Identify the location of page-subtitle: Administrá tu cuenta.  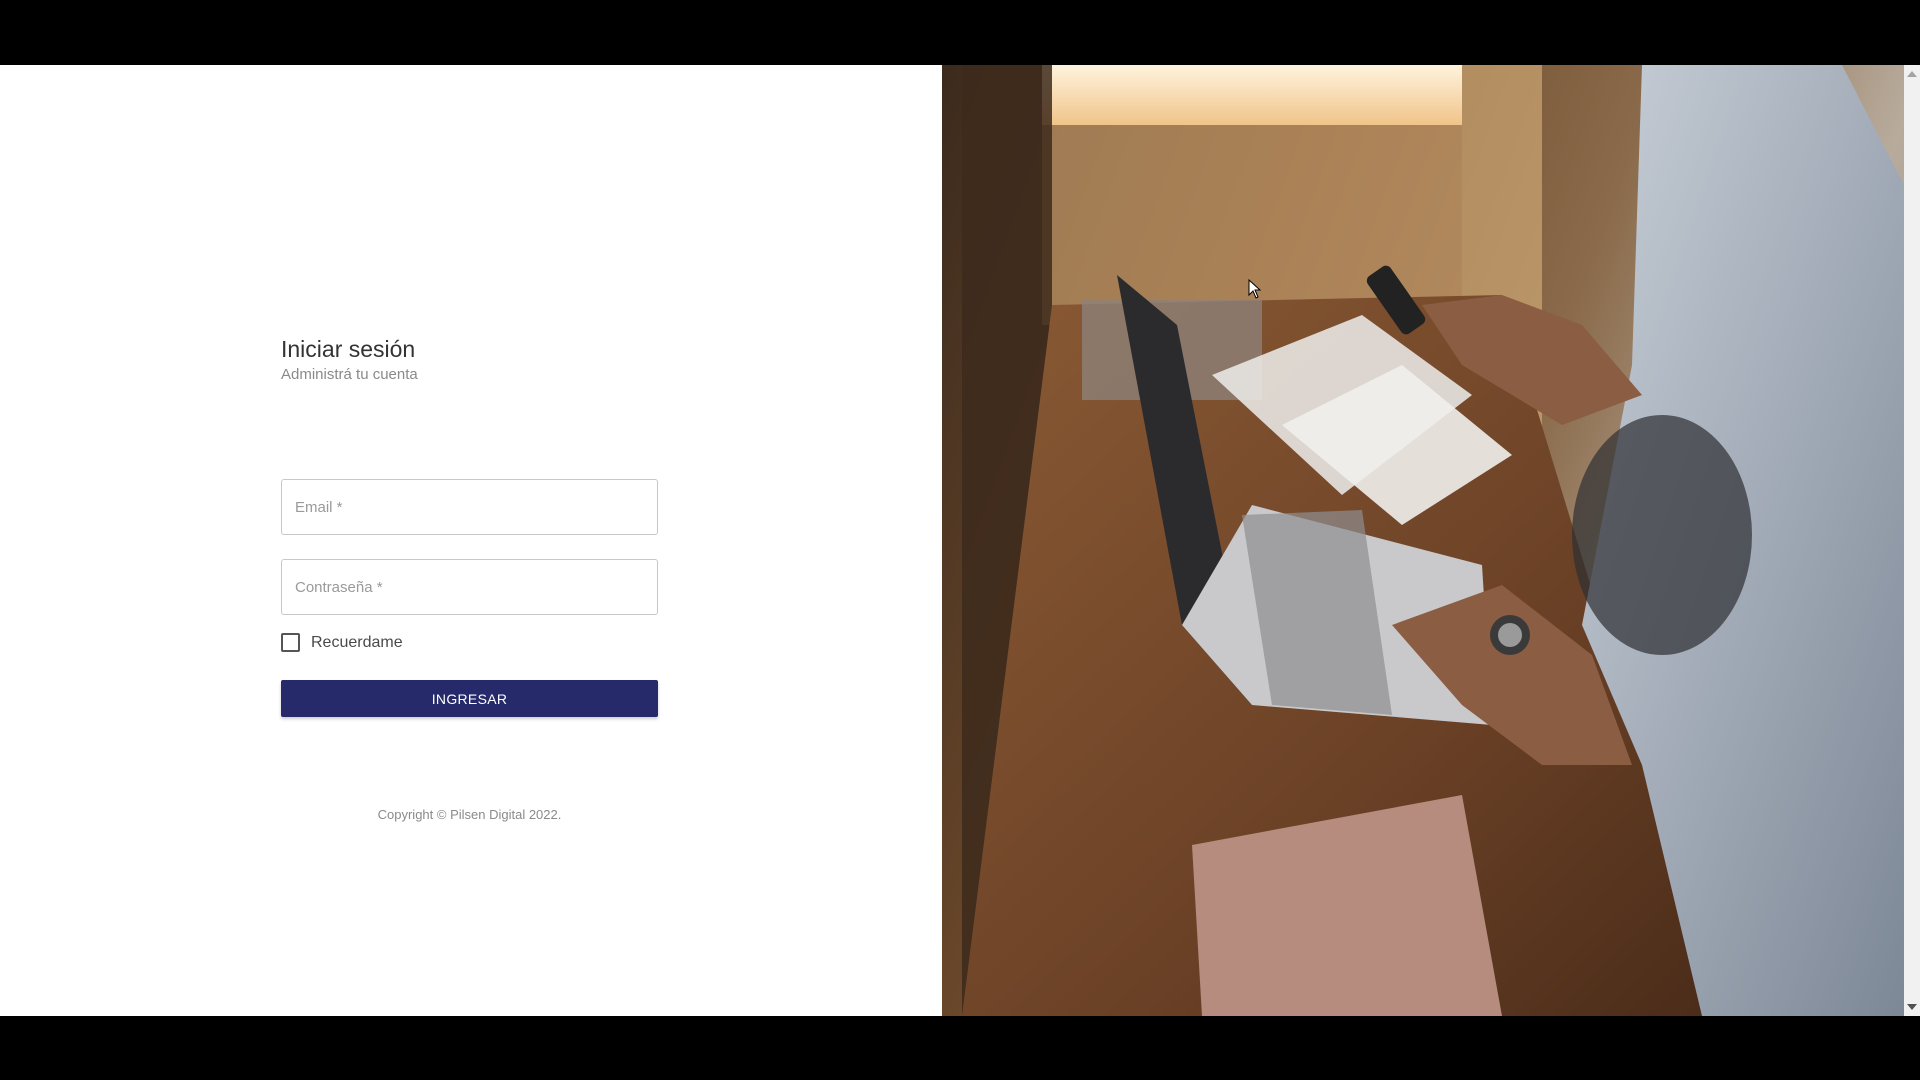
(349, 374).